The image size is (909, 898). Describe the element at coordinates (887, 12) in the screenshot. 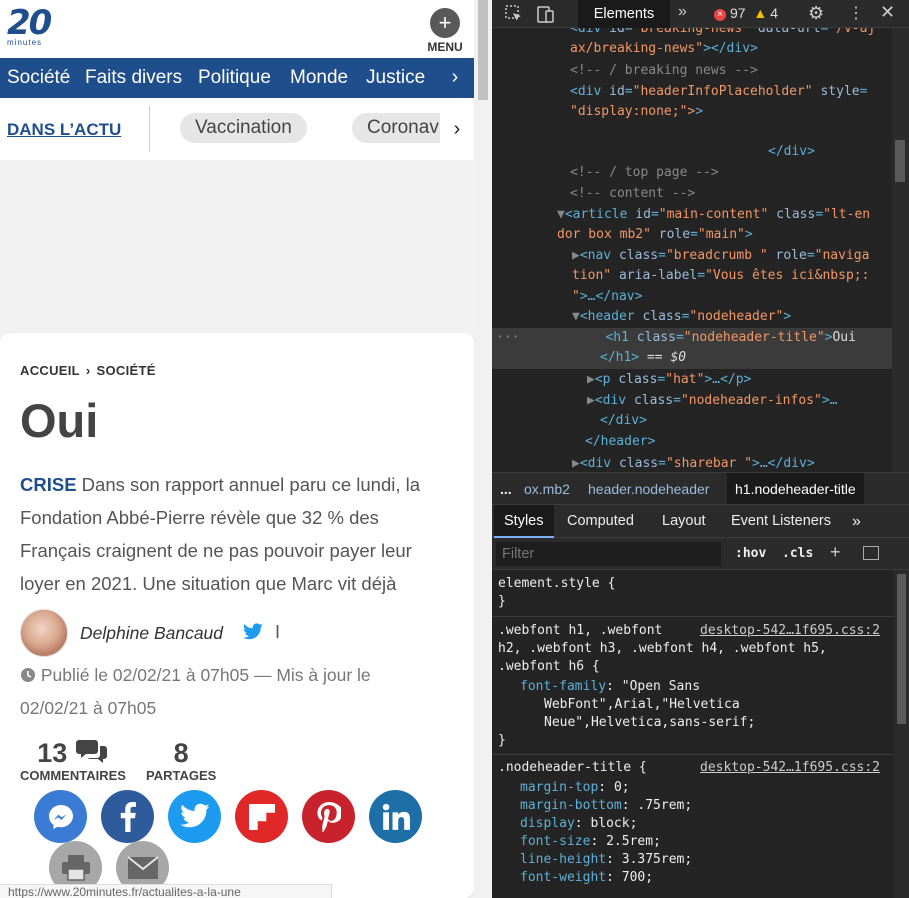

I see `close-icon: ✕` at that location.